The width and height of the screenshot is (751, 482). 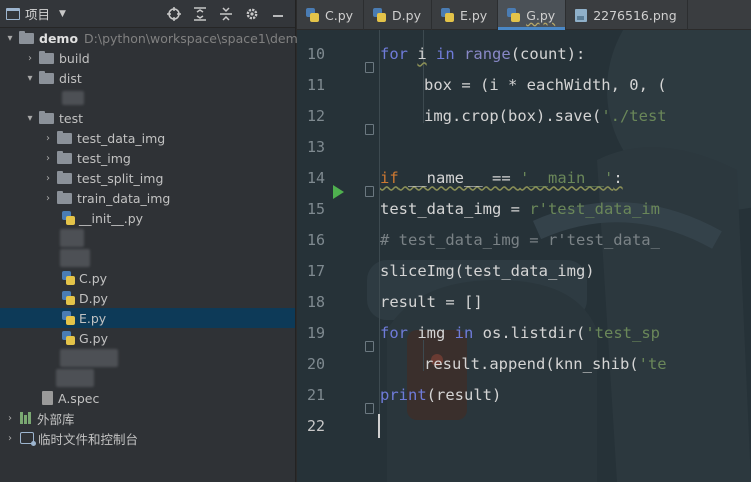 What do you see at coordinates (147, 78) in the screenshot?
I see `tree-item-dist: ▾ dist` at bounding box center [147, 78].